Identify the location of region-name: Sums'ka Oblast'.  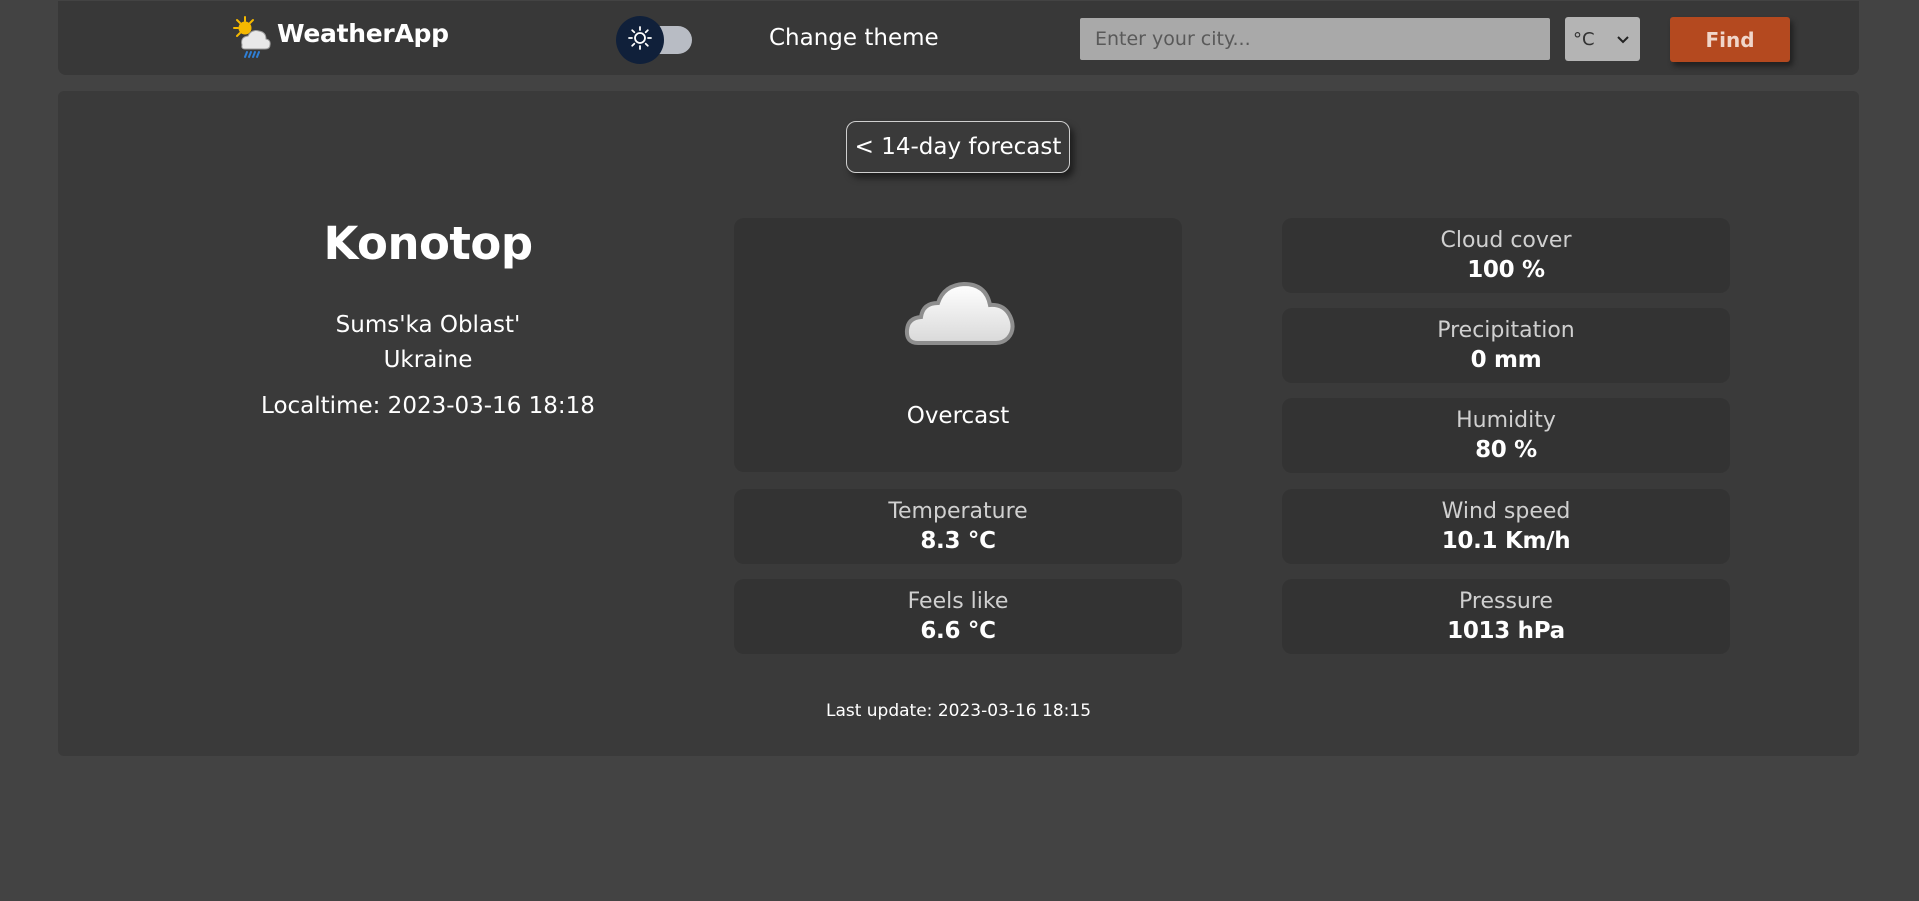
(428, 325).